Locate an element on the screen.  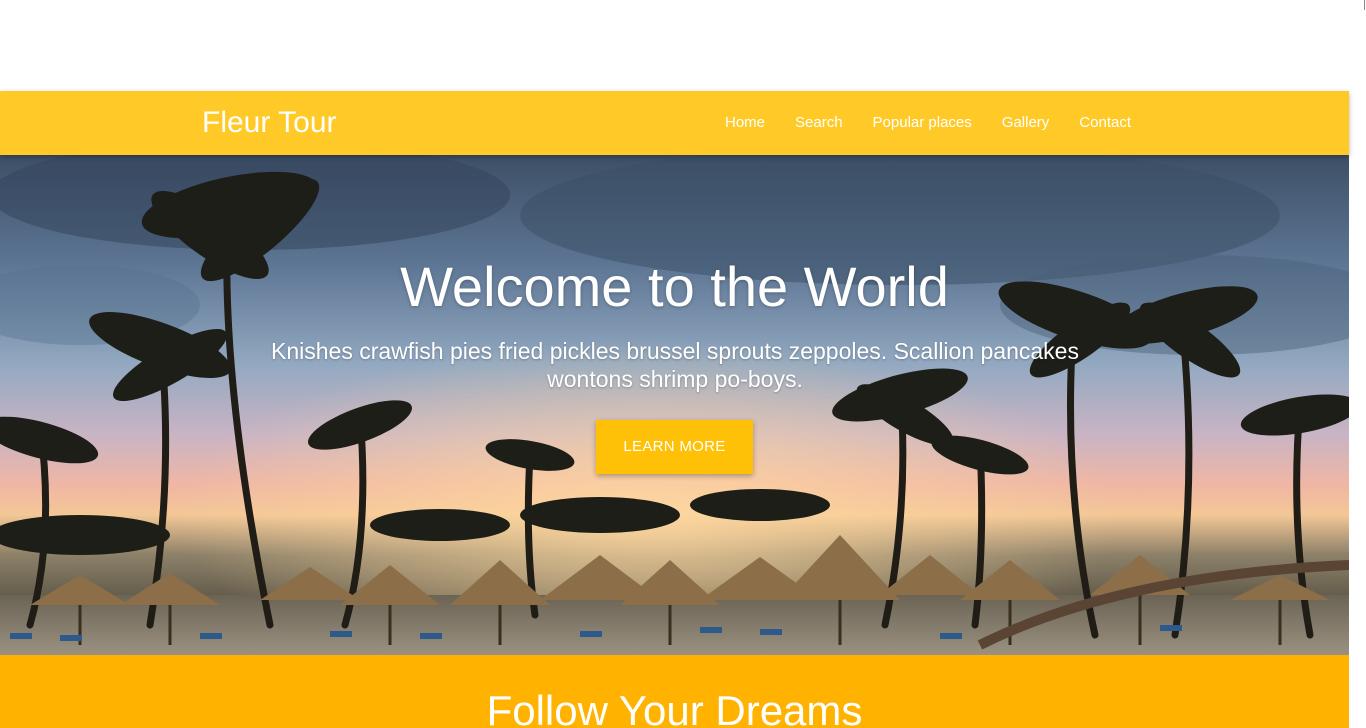
dreams-section: Follow Your Dreams is located at coordinates (674, 691).